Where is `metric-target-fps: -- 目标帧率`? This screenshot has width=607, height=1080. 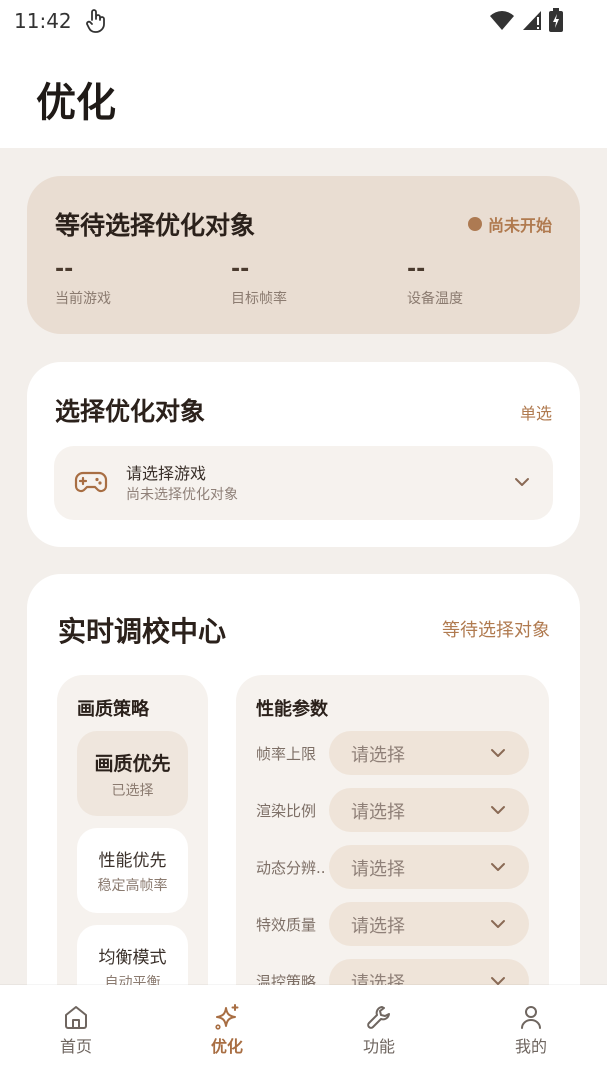
metric-target-fps: -- 目标帧率 is located at coordinates (259, 283).